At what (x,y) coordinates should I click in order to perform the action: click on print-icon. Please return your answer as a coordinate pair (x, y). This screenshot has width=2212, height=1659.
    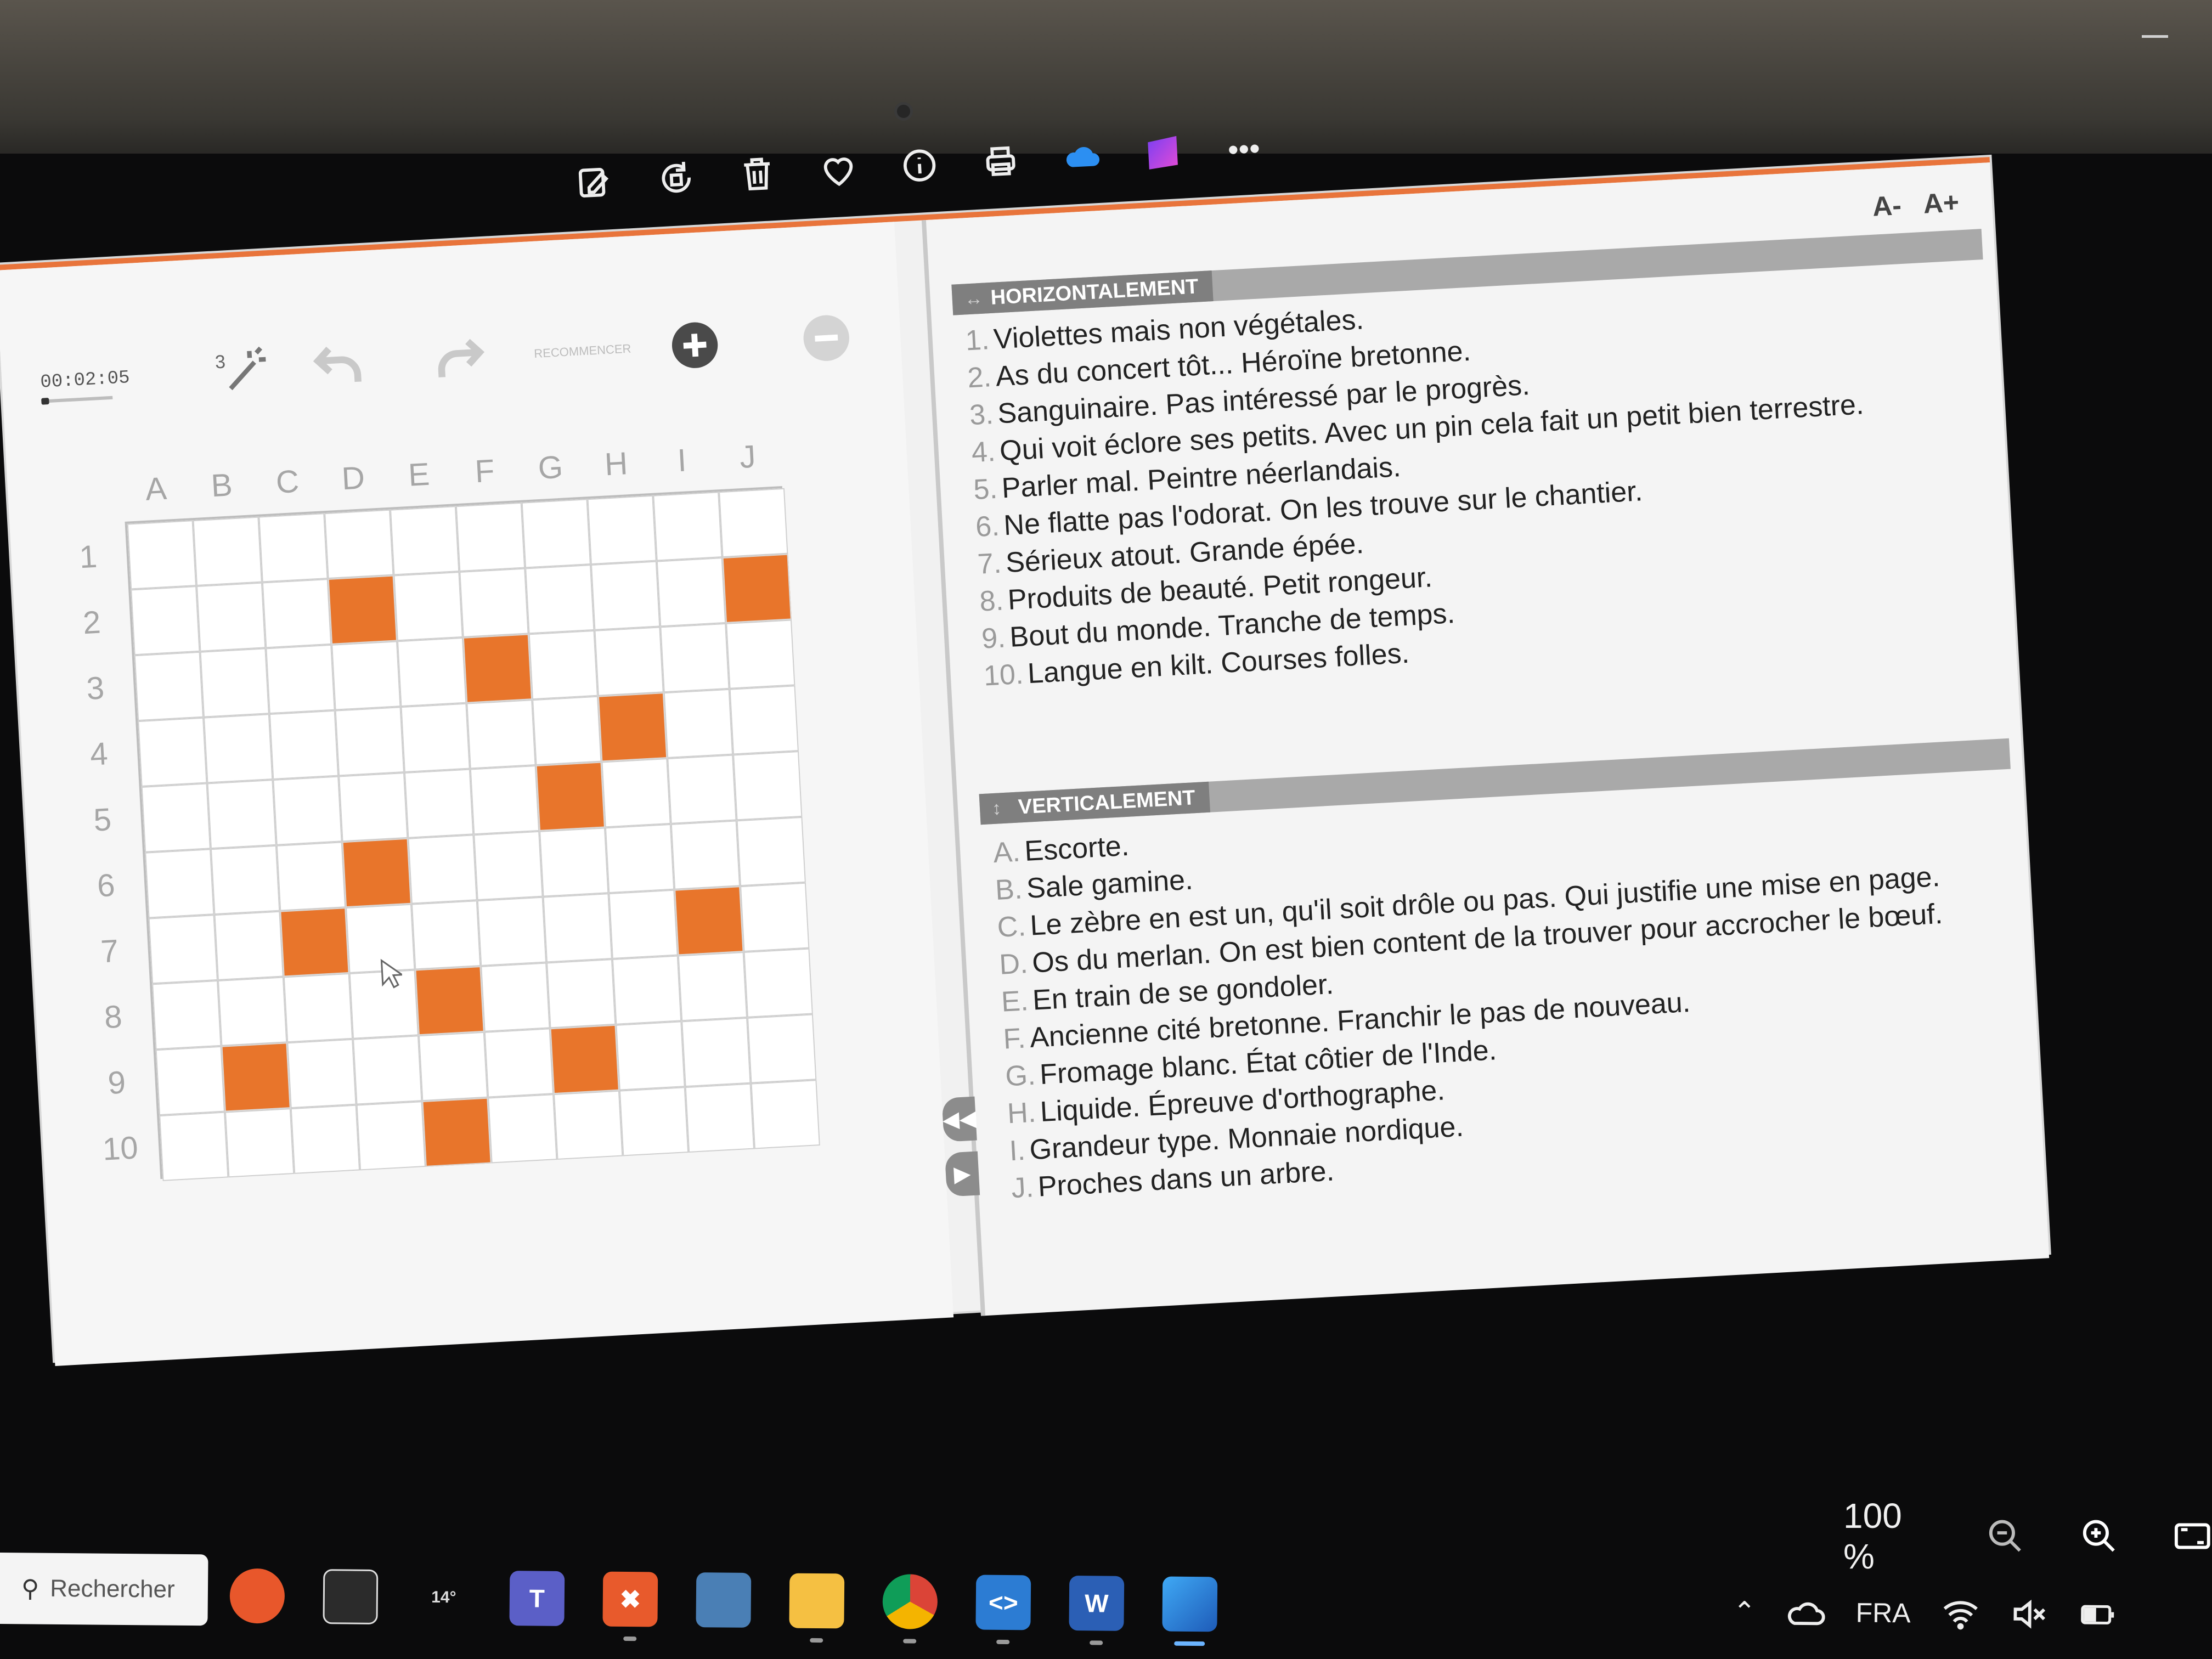
    Looking at the image, I should click on (1001, 162).